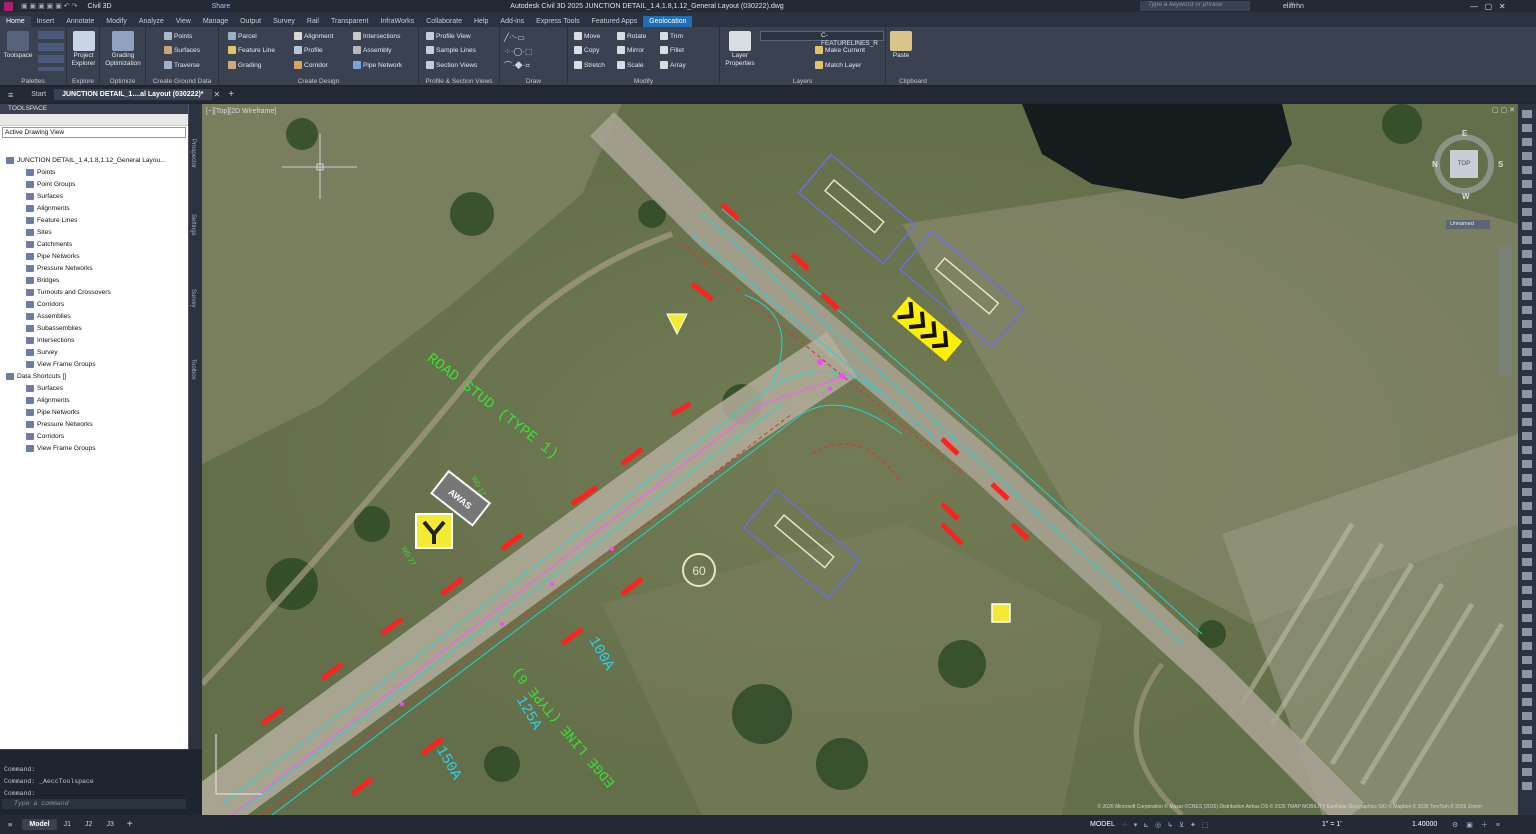 The width and height of the screenshot is (1536, 834). Describe the element at coordinates (643, 81) in the screenshot. I see `modify-panel-title: Modify` at that location.